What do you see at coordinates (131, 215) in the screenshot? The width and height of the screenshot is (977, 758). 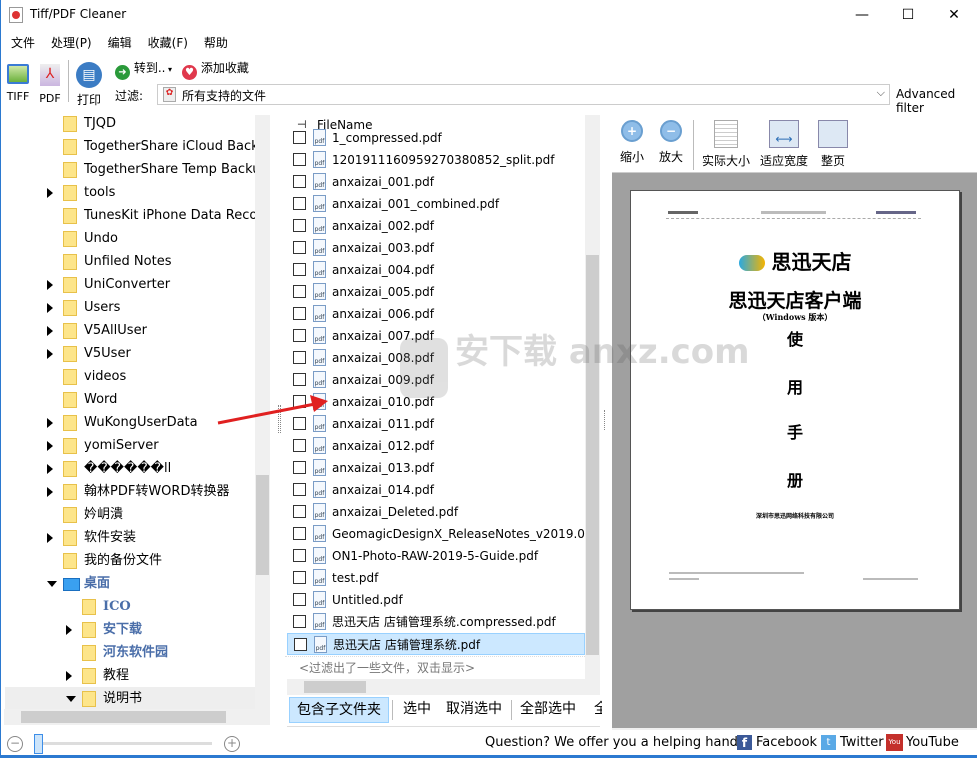 I see `tree-node: TunesKit iPhone Data Recover` at bounding box center [131, 215].